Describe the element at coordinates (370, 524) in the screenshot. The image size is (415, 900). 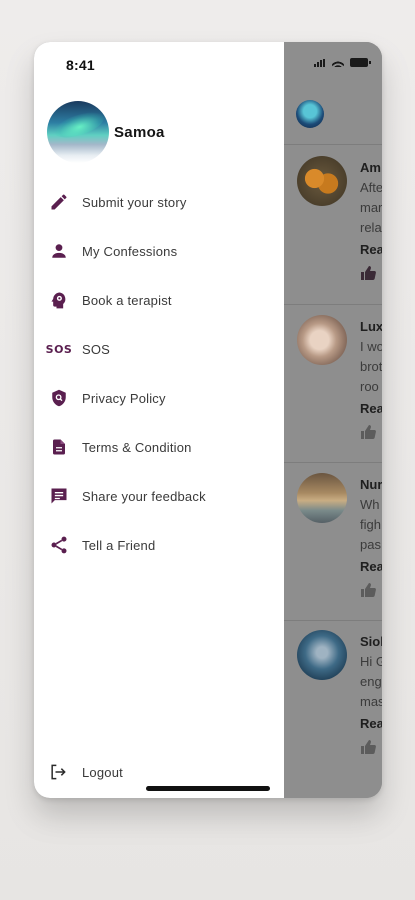
I see `post-text-line: figh` at that location.